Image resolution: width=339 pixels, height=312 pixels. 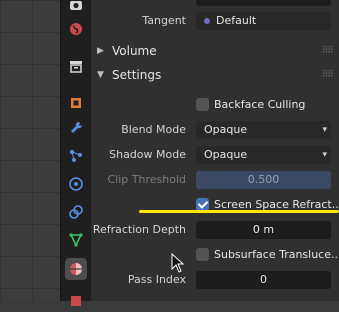 I want to click on shadow-mode-row: Shadow Mode Opaque ▾, so click(x=215, y=155).